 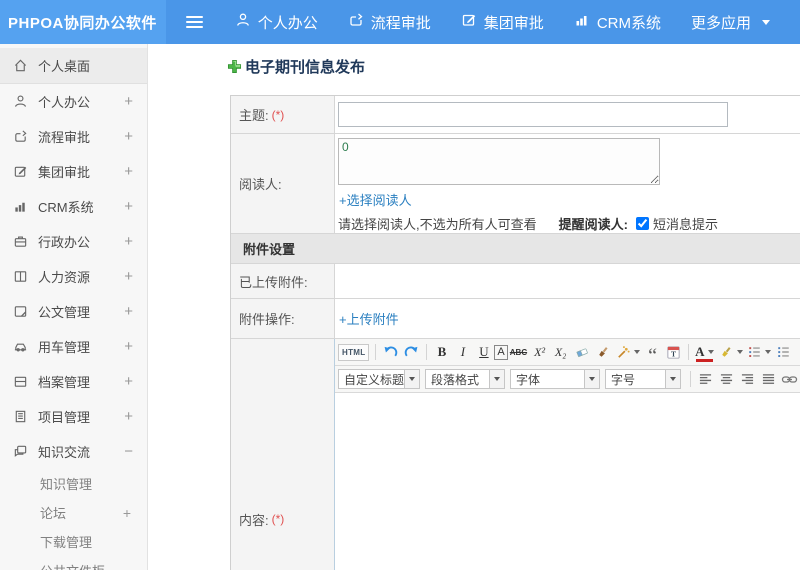 I want to click on align-left-button, so click(x=705, y=379).